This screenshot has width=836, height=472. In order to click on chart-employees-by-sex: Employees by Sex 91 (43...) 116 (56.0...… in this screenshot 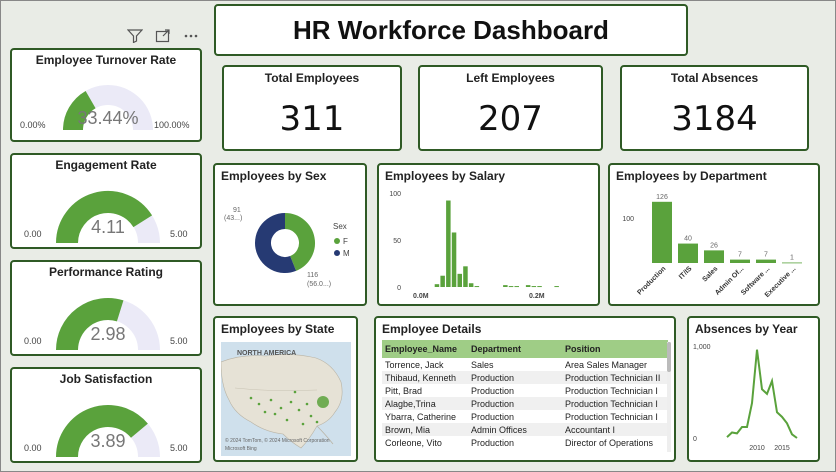, I will do `click(290, 234)`.